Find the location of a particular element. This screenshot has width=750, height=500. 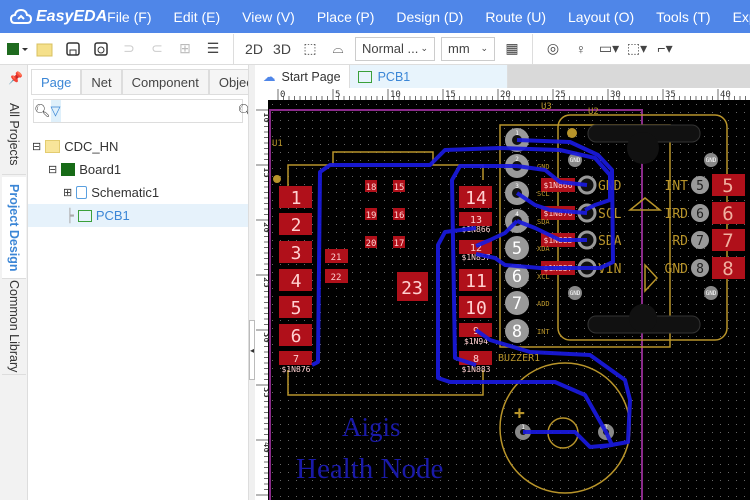

undo-button: ⊃ is located at coordinates (129, 49).